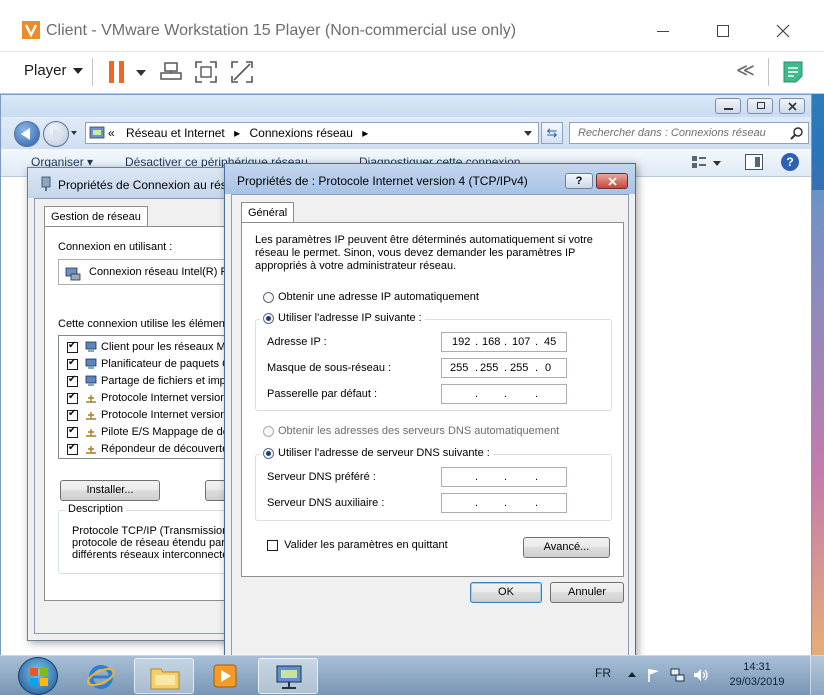  What do you see at coordinates (412, 73) in the screenshot?
I see `vmware-toolbar: Player ≪` at bounding box center [412, 73].